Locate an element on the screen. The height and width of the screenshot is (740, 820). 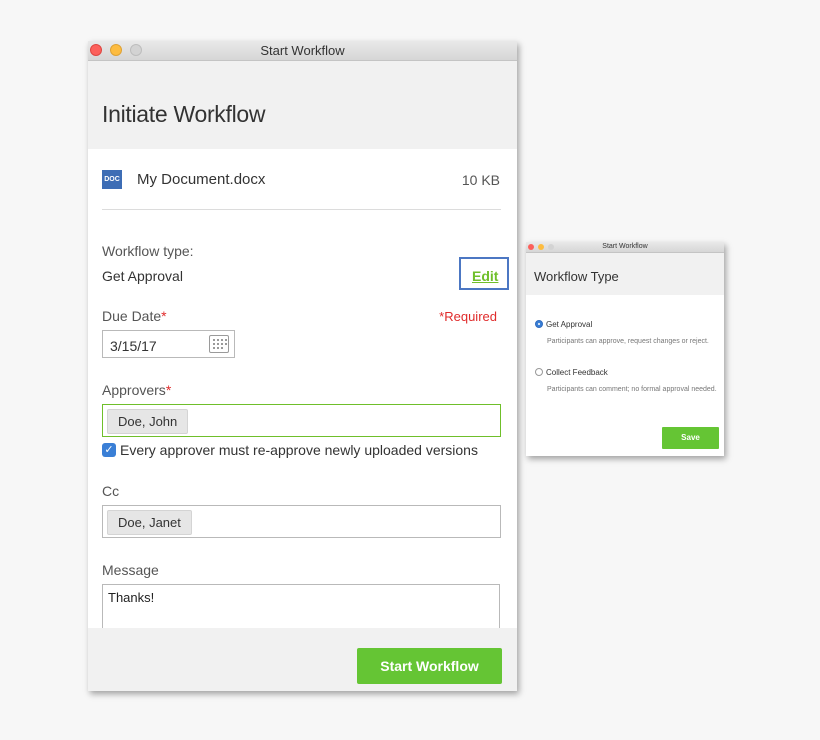
get-approval-radio is located at coordinates (539, 324).